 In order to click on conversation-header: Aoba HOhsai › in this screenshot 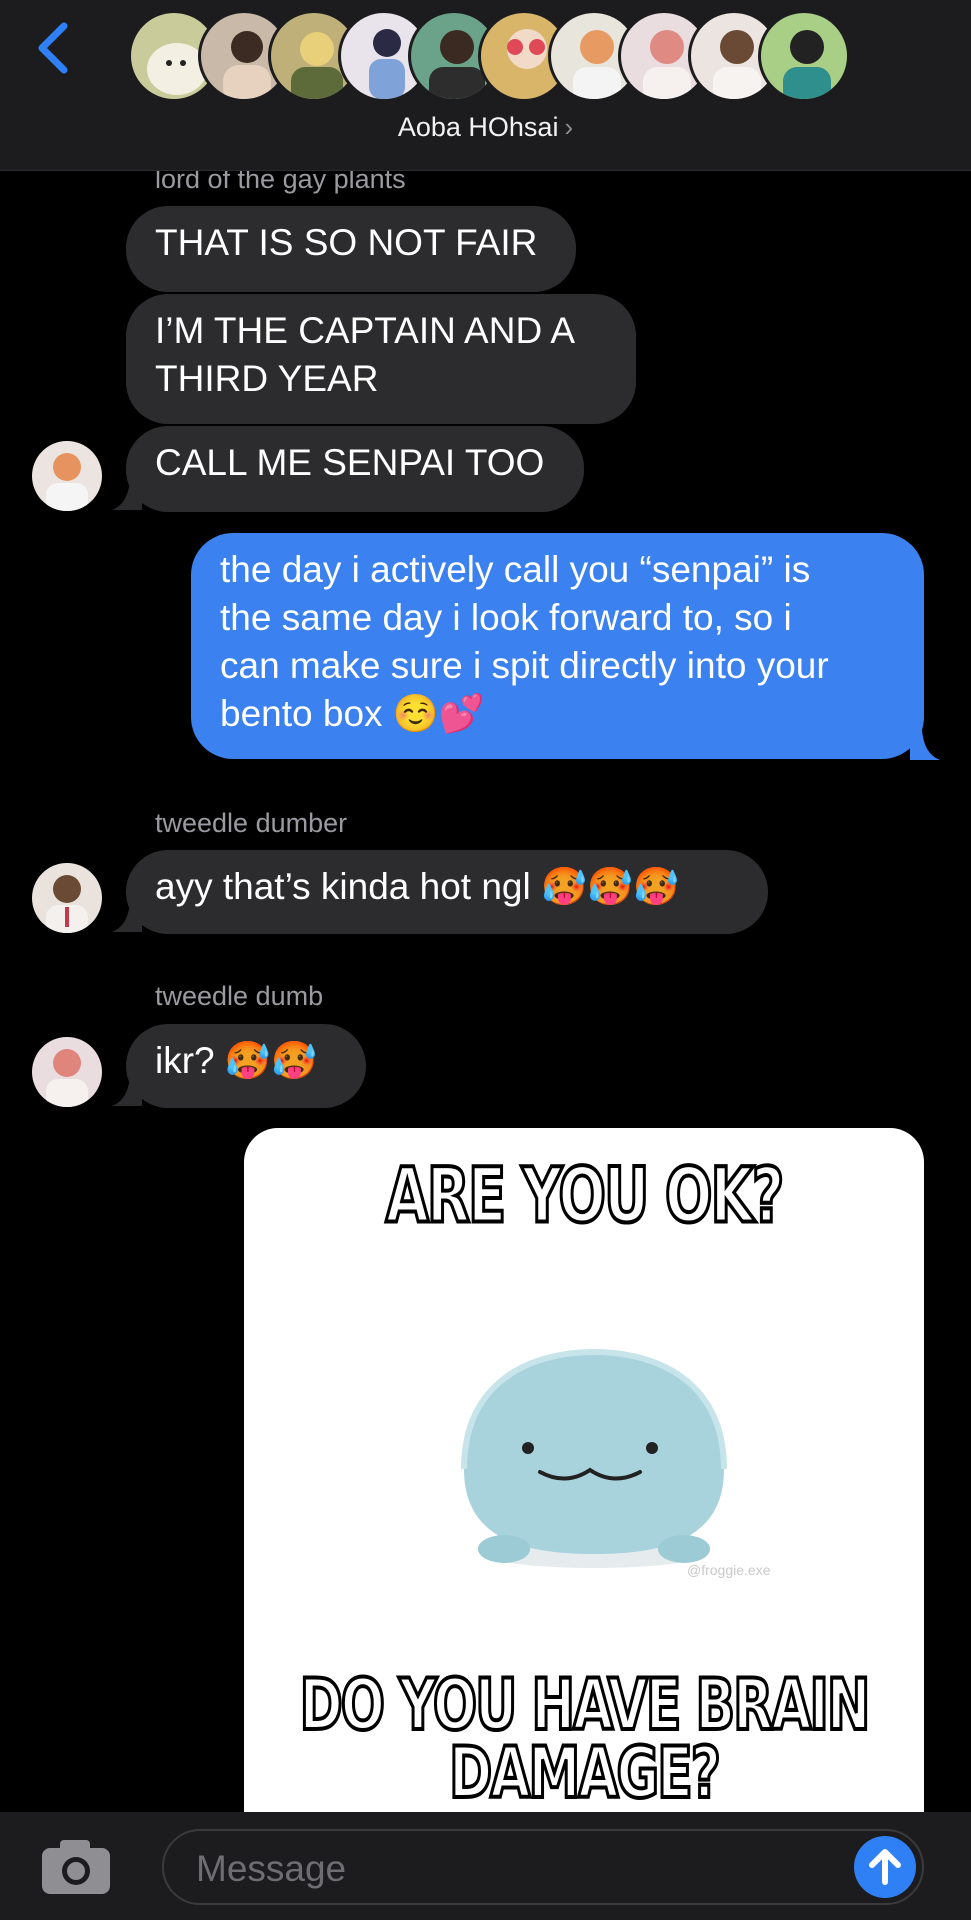, I will do `click(485, 85)`.